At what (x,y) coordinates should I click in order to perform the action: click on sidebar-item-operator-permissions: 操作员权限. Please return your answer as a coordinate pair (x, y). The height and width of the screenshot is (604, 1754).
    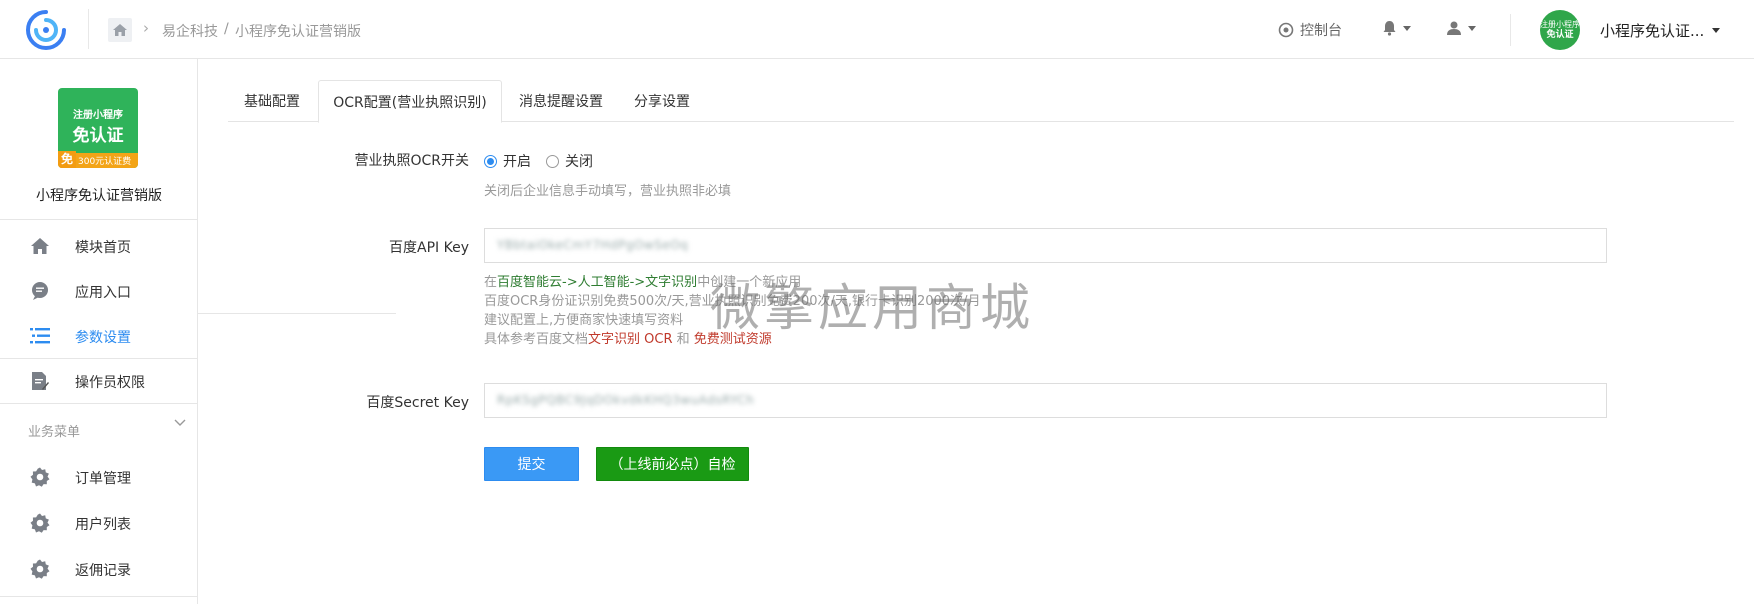
    Looking at the image, I should click on (99, 380).